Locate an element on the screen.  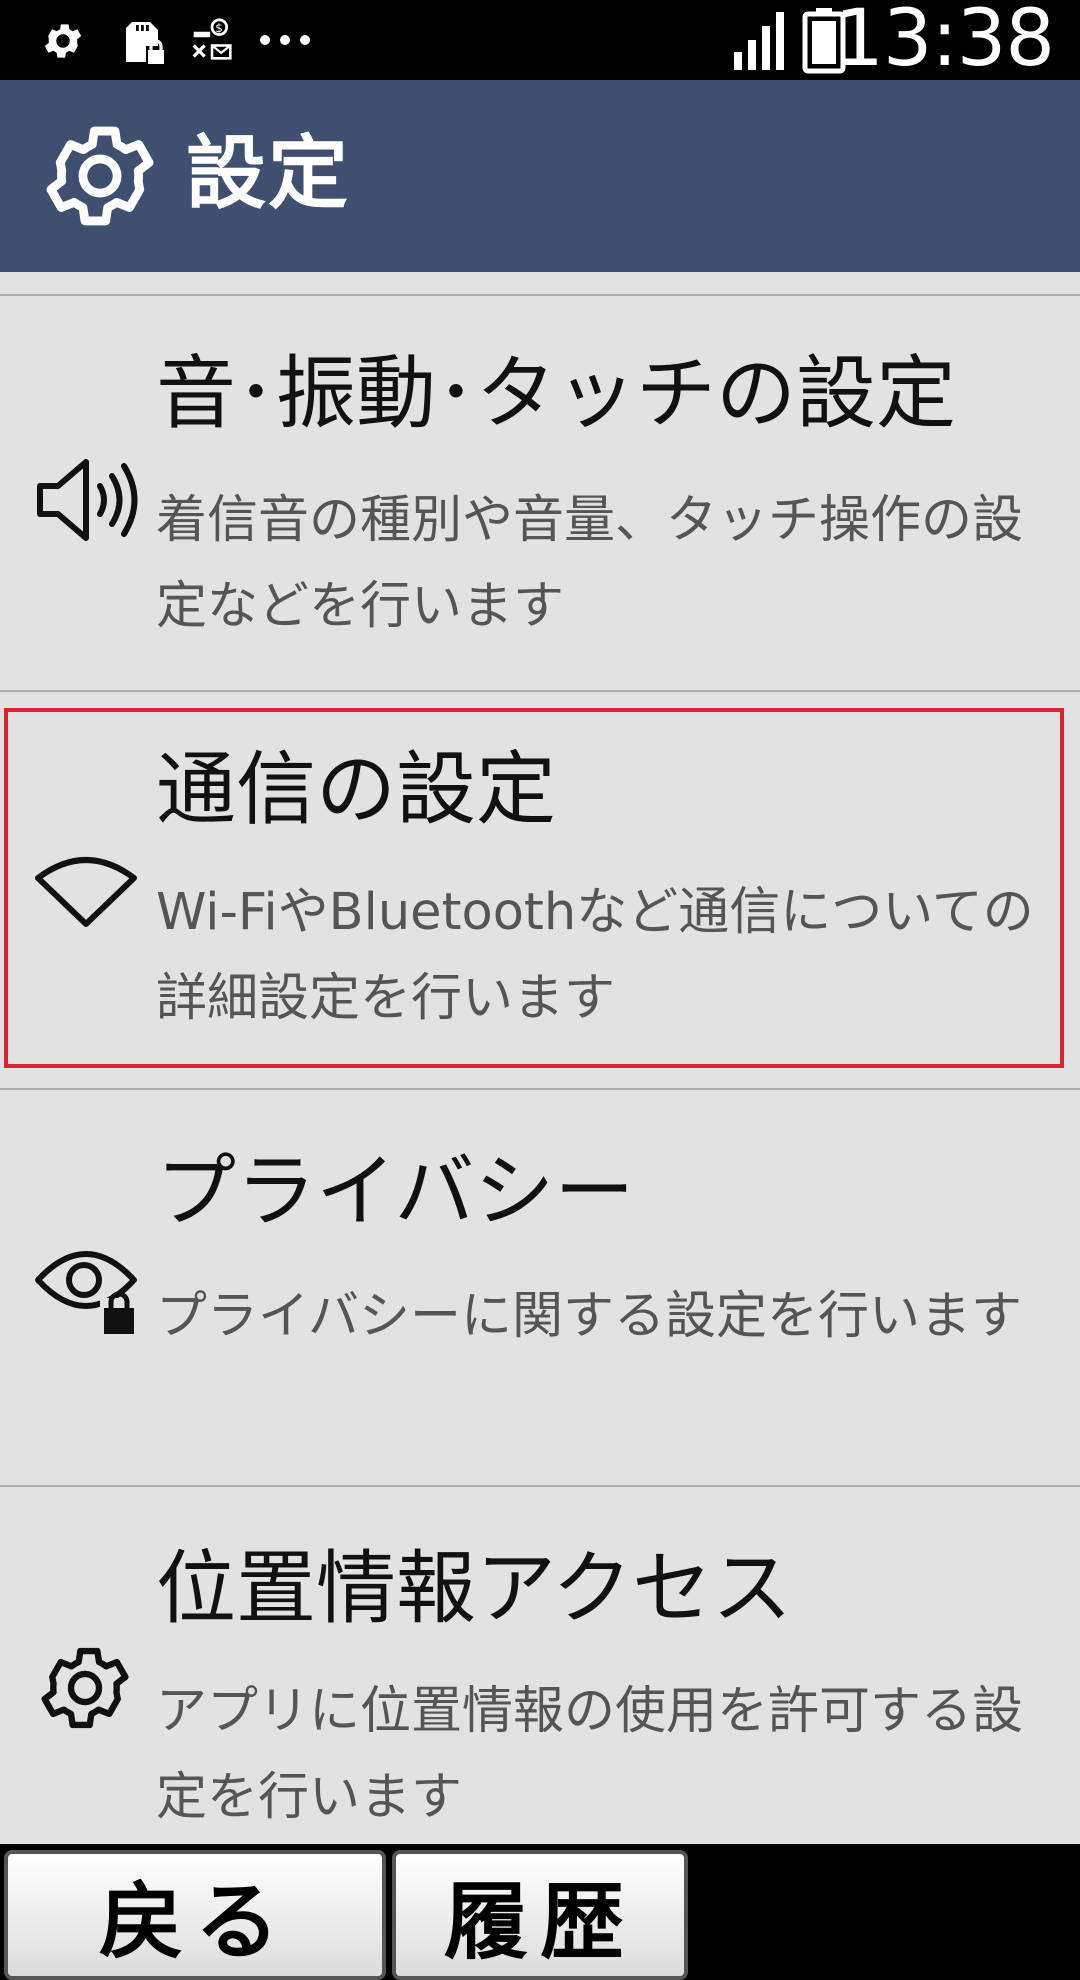
more-icon is located at coordinates (285, 40).